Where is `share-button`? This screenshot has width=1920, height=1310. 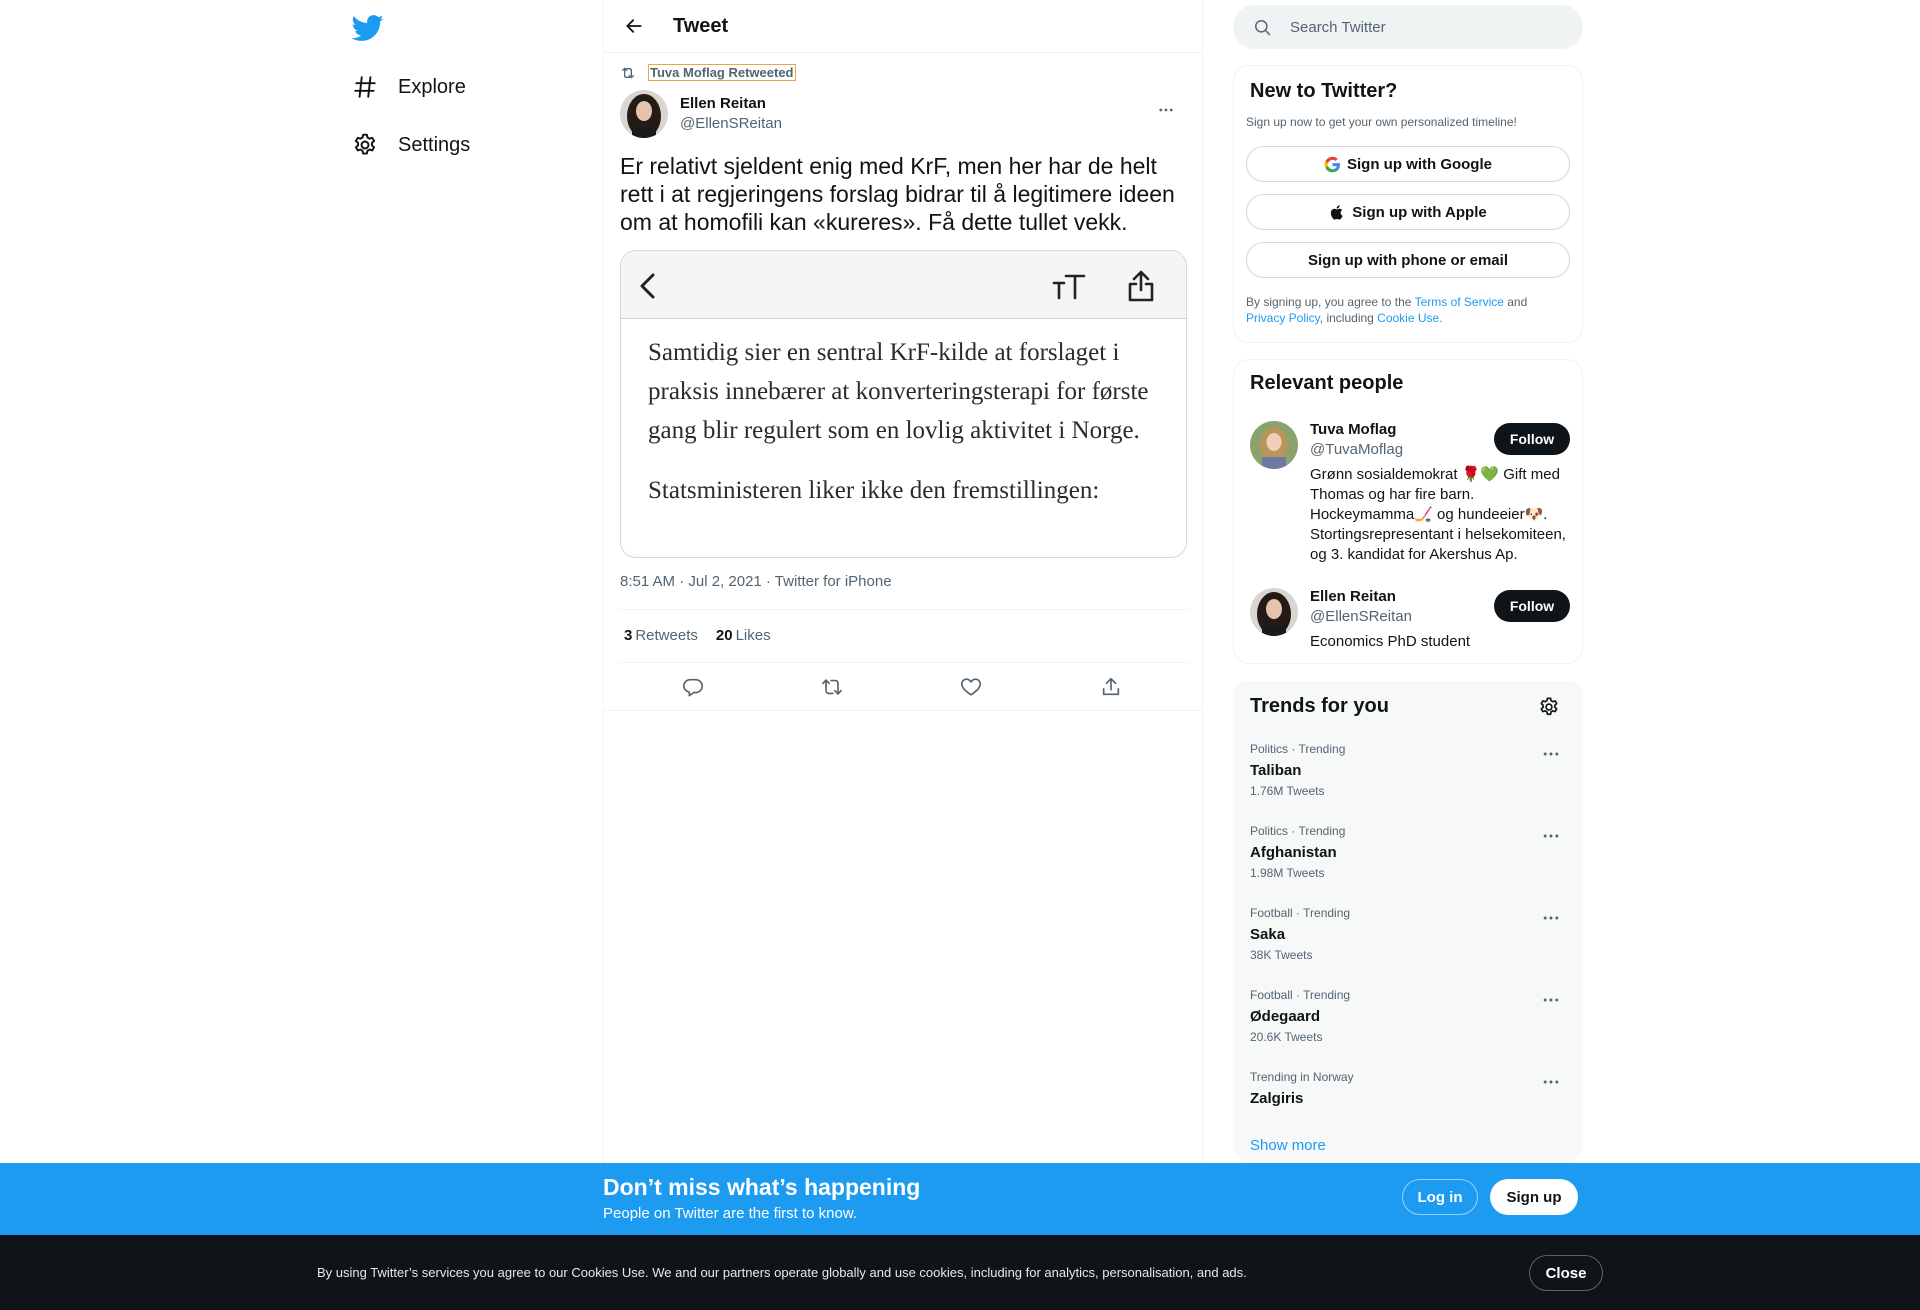
share-button is located at coordinates (1112, 688).